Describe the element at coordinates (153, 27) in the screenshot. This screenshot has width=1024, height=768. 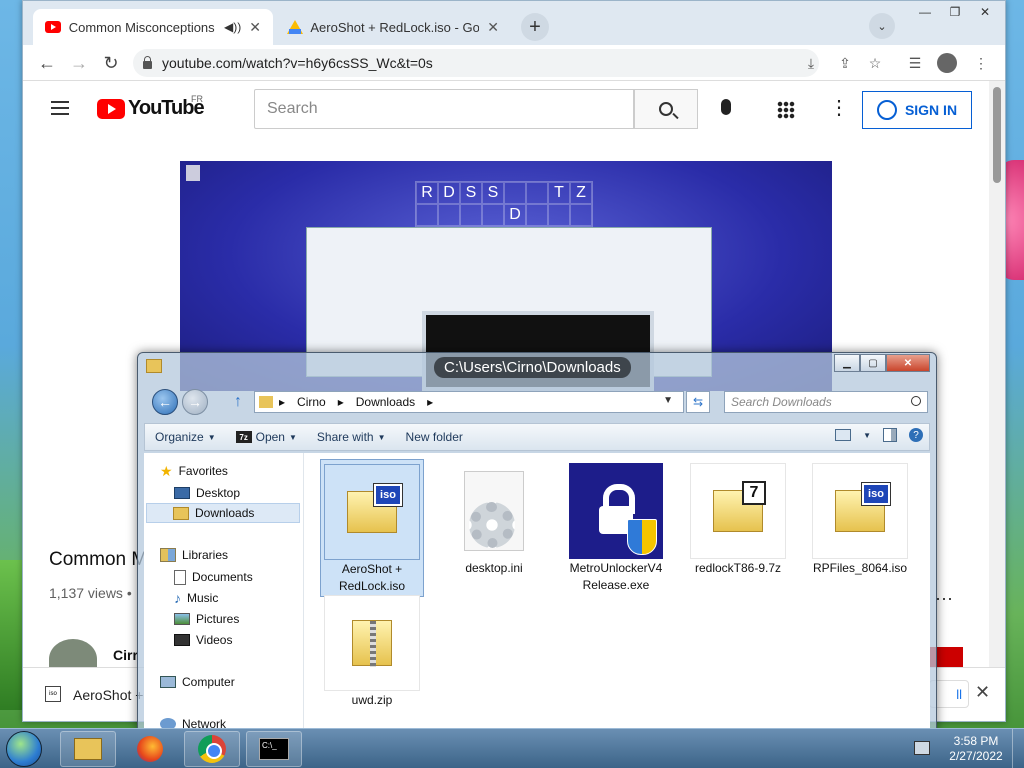
I see `tab-youtube: Common Misconceptions - V ◀)) ✕` at that location.